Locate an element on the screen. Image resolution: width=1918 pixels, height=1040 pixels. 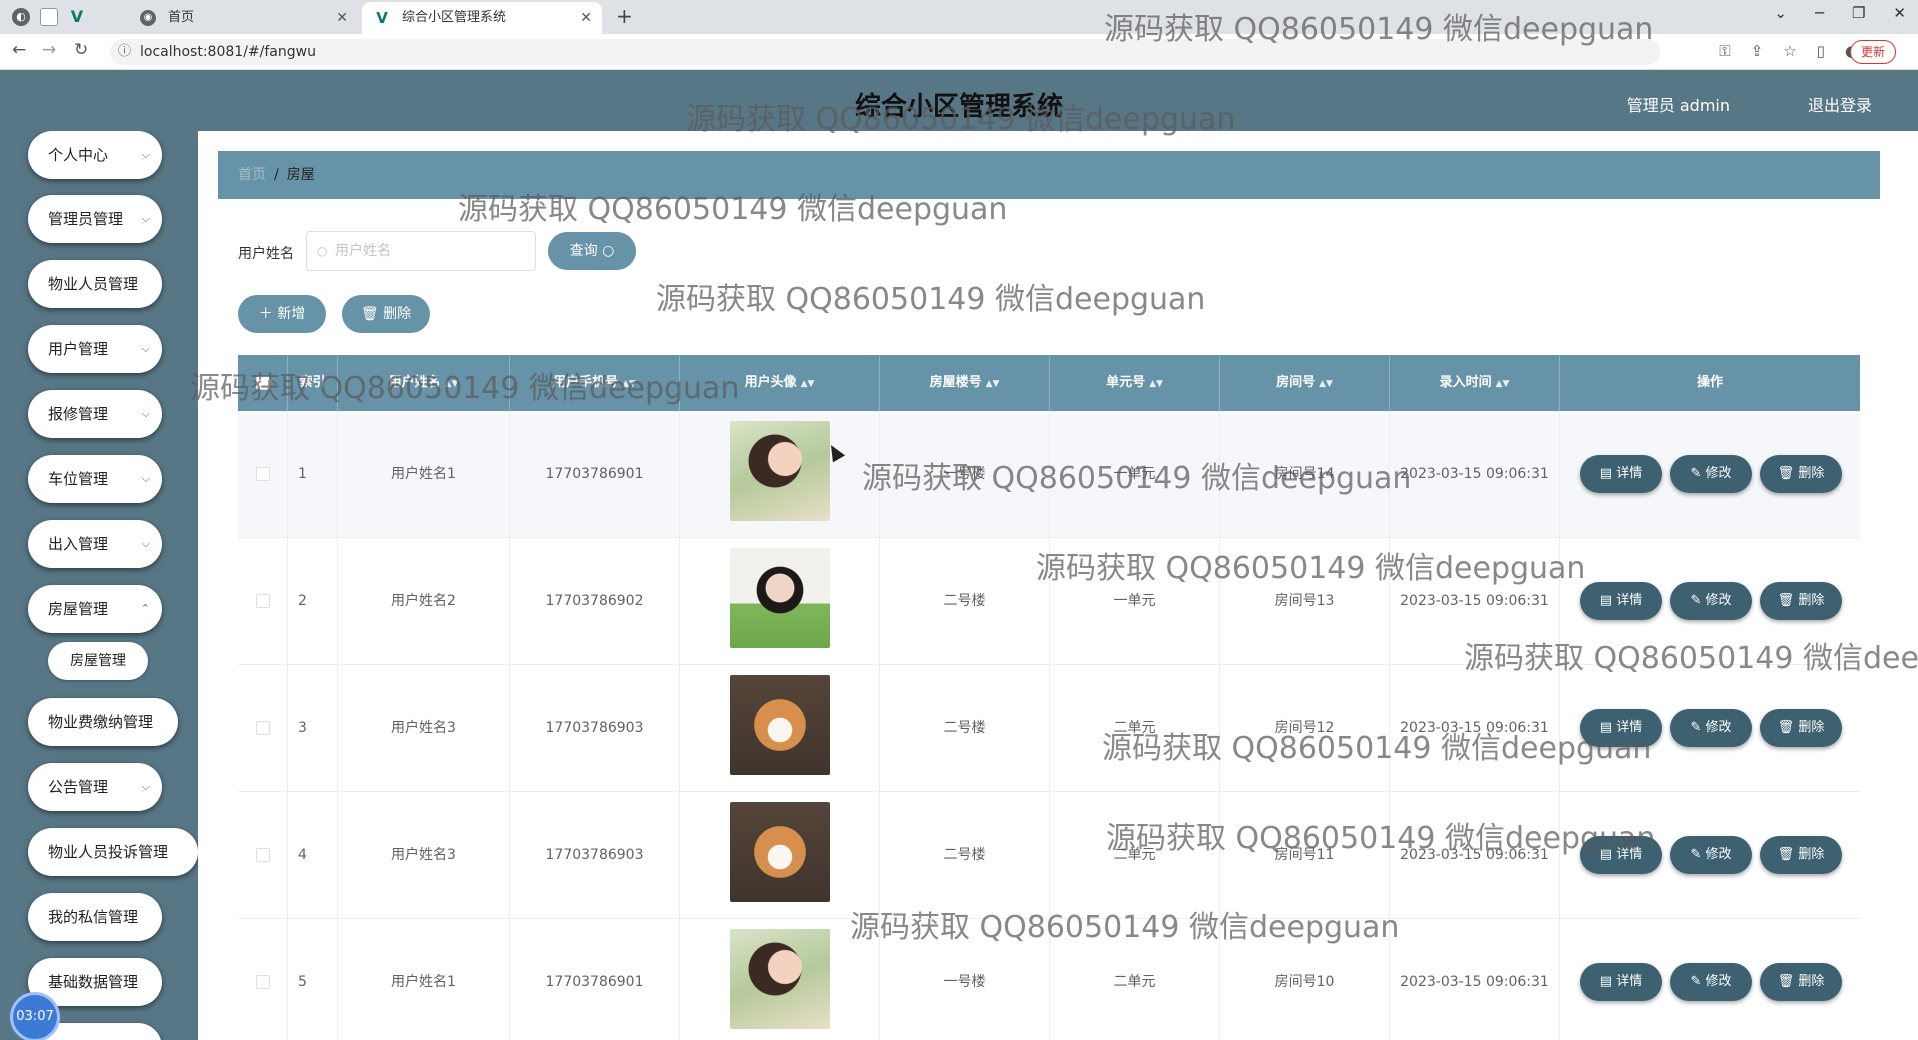
col-label: 录入时间 is located at coordinates (1465, 382).